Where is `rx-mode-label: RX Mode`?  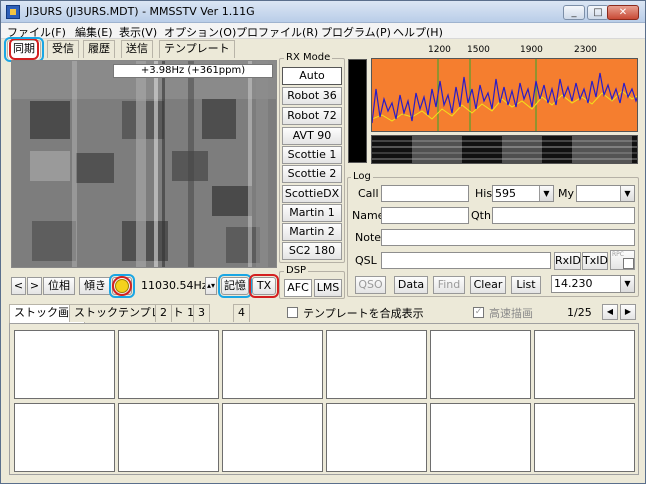 rx-mode-label: RX Mode is located at coordinates (308, 57).